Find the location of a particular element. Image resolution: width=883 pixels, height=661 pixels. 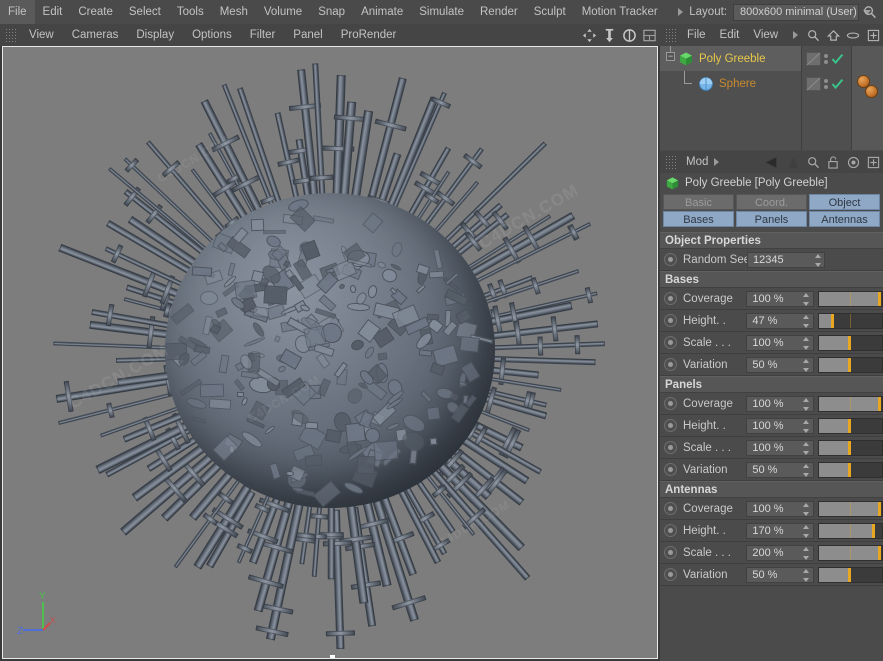

object-tag-column is located at coordinates (867, 98).